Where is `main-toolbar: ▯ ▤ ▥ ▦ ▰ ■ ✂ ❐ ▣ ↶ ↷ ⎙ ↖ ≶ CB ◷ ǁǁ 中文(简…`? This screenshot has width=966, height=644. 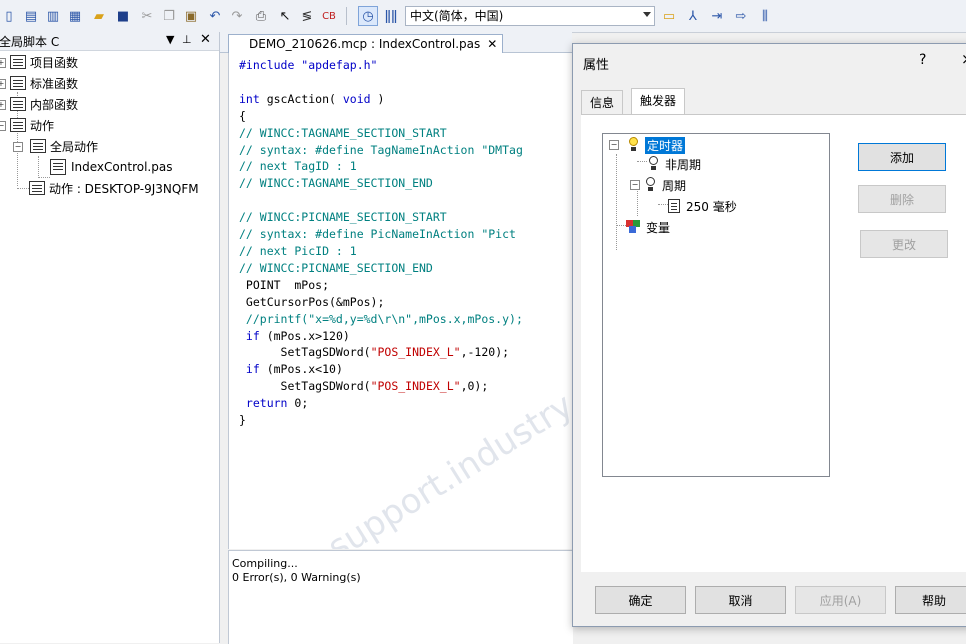 main-toolbar: ▯ ▤ ▥ ▦ ▰ ■ ✂ ❐ ▣ ↶ ↷ ⎙ ↖ ≶ CB ◷ ǁǁ 中文(简… is located at coordinates (483, 16).